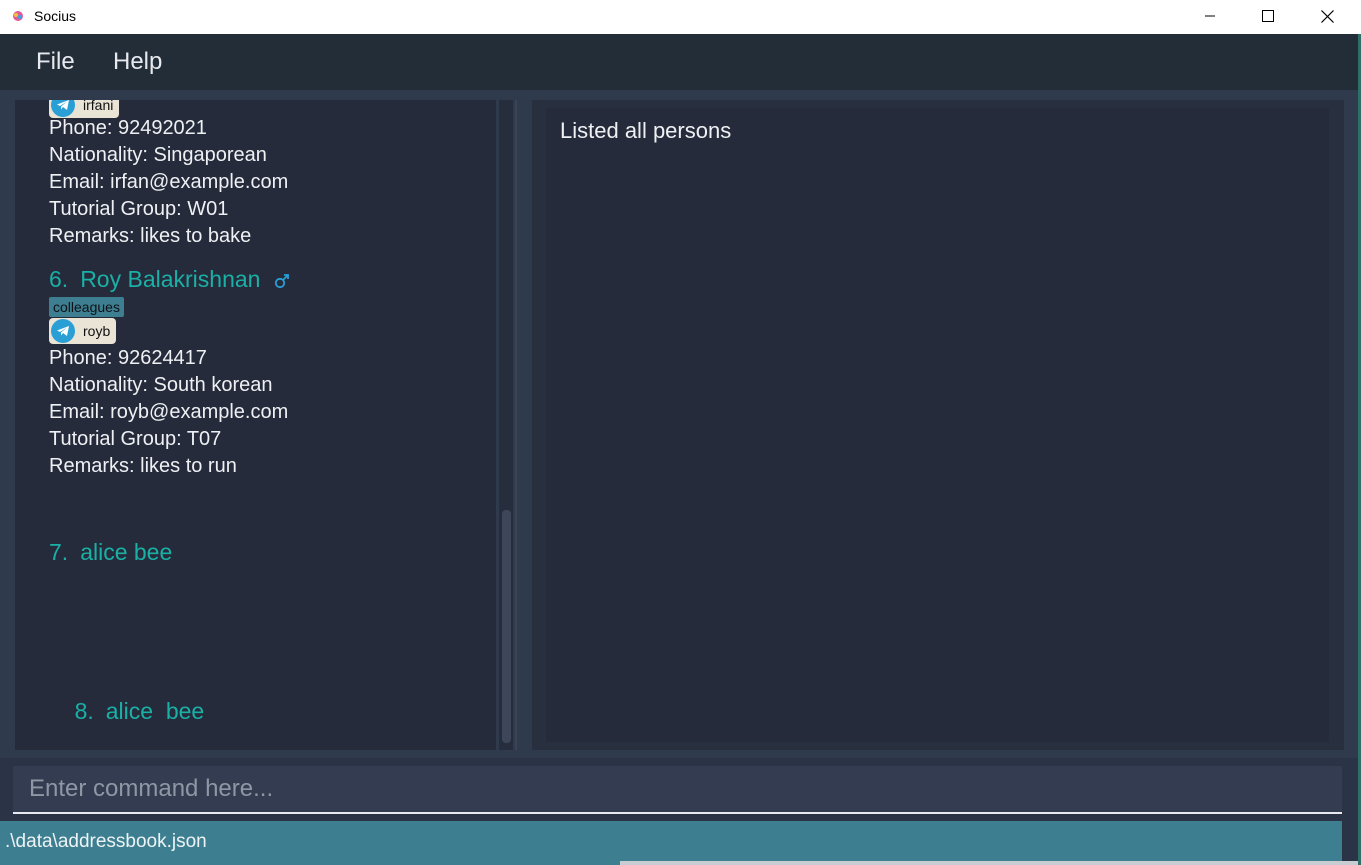  What do you see at coordinates (158, 155) in the screenshot?
I see `person-nationality: Nationality: Singaporean` at bounding box center [158, 155].